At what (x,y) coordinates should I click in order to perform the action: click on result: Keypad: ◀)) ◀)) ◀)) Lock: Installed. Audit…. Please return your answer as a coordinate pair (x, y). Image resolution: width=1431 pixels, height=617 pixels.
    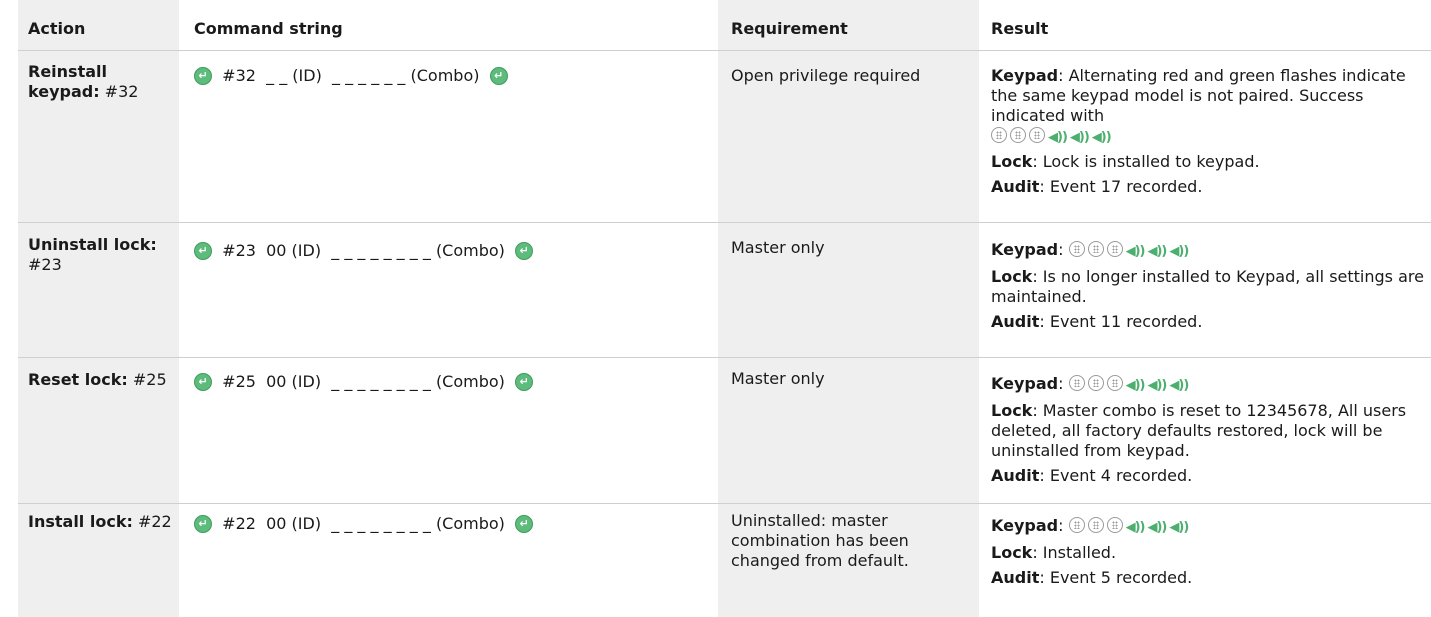
    Looking at the image, I should click on (1211, 554).